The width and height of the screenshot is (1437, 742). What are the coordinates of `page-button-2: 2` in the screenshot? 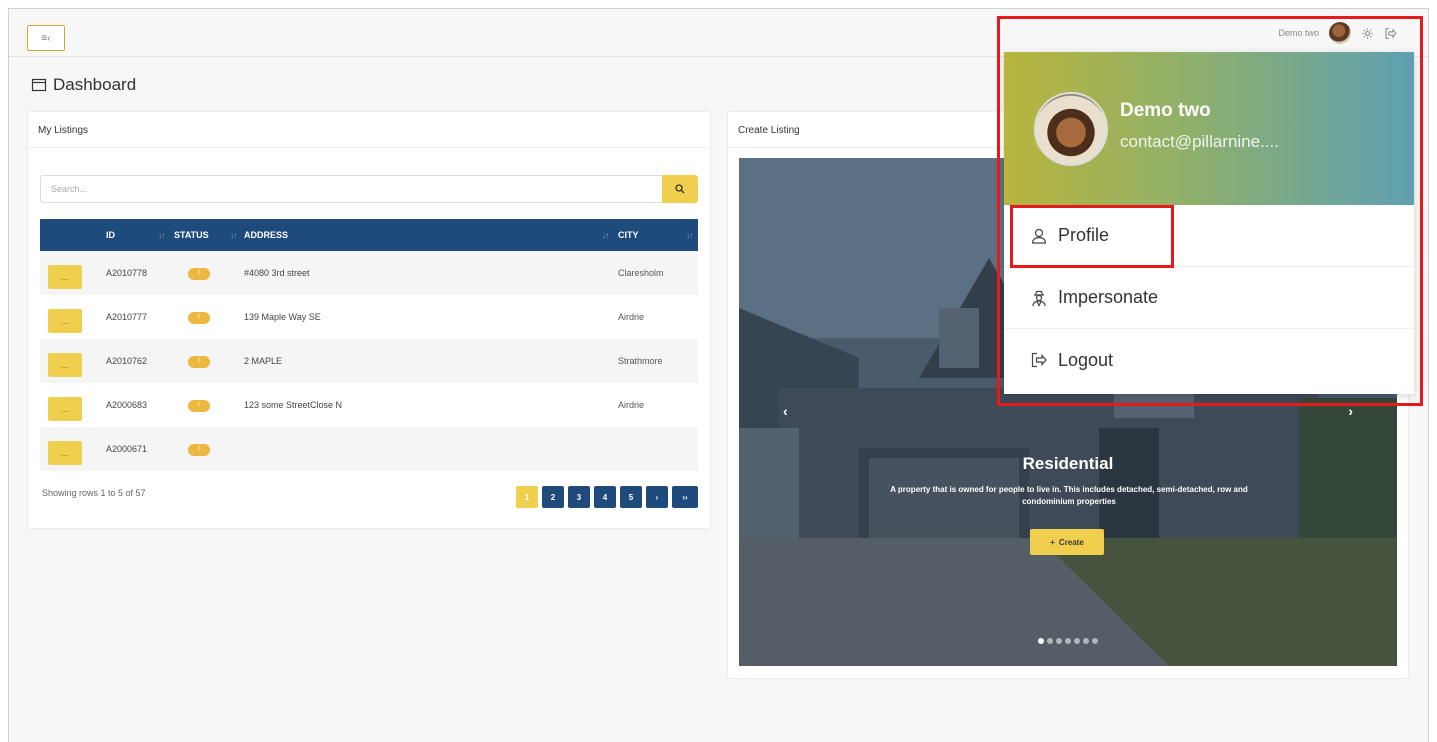 It's located at (553, 497).